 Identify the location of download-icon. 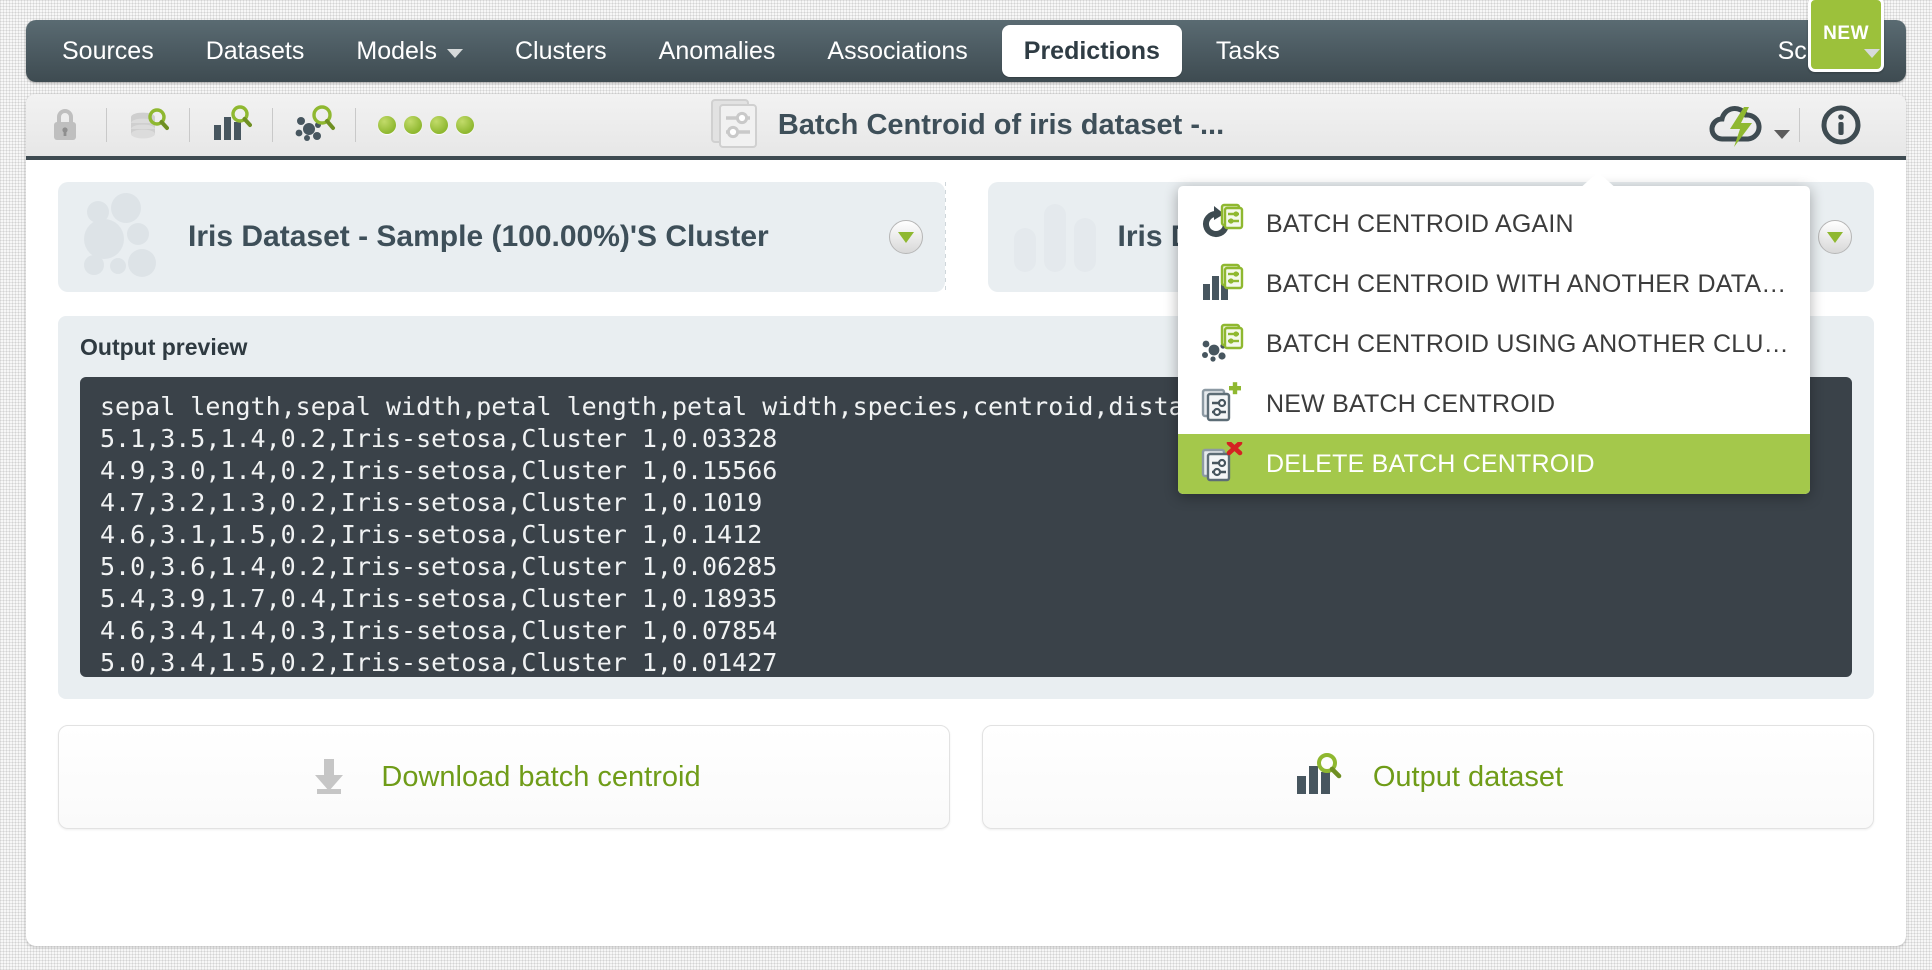
(329, 777).